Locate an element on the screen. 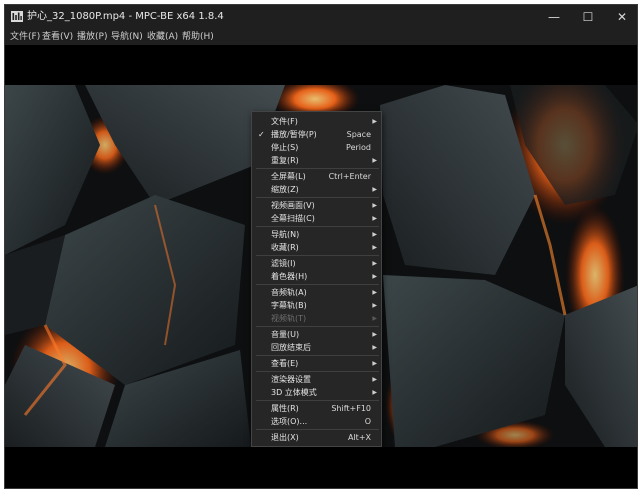 The width and height of the screenshot is (642, 493). context-menu-item: 缩放(Z) ▶ is located at coordinates (316, 189).